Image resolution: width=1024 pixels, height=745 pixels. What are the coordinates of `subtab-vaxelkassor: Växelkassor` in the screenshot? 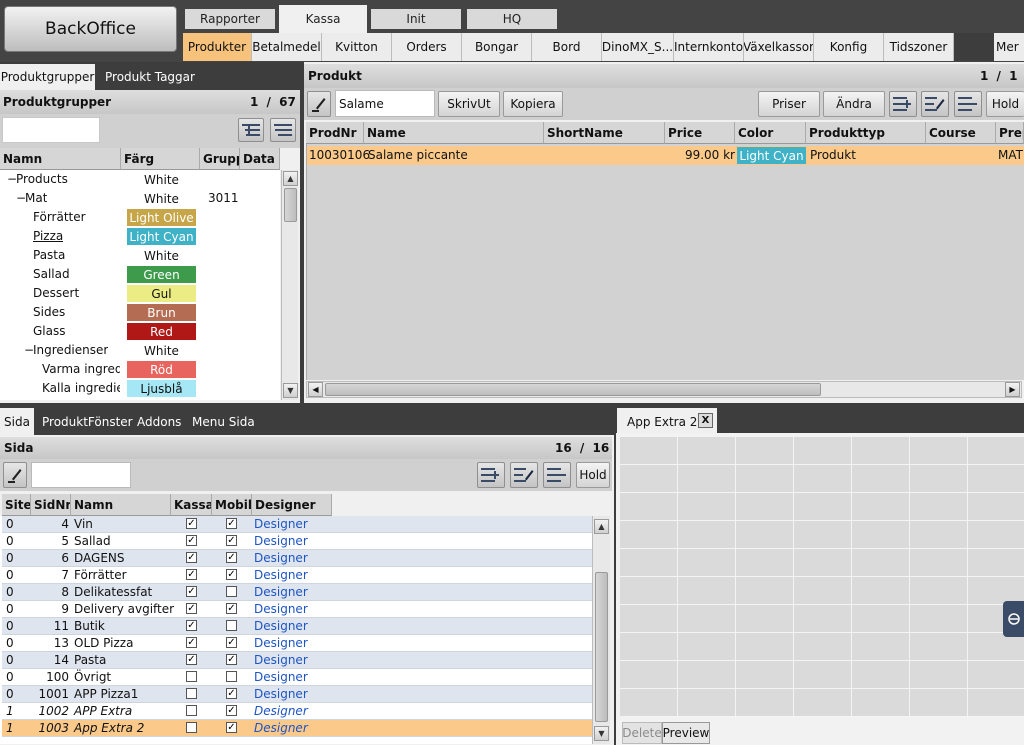 It's located at (779, 47).